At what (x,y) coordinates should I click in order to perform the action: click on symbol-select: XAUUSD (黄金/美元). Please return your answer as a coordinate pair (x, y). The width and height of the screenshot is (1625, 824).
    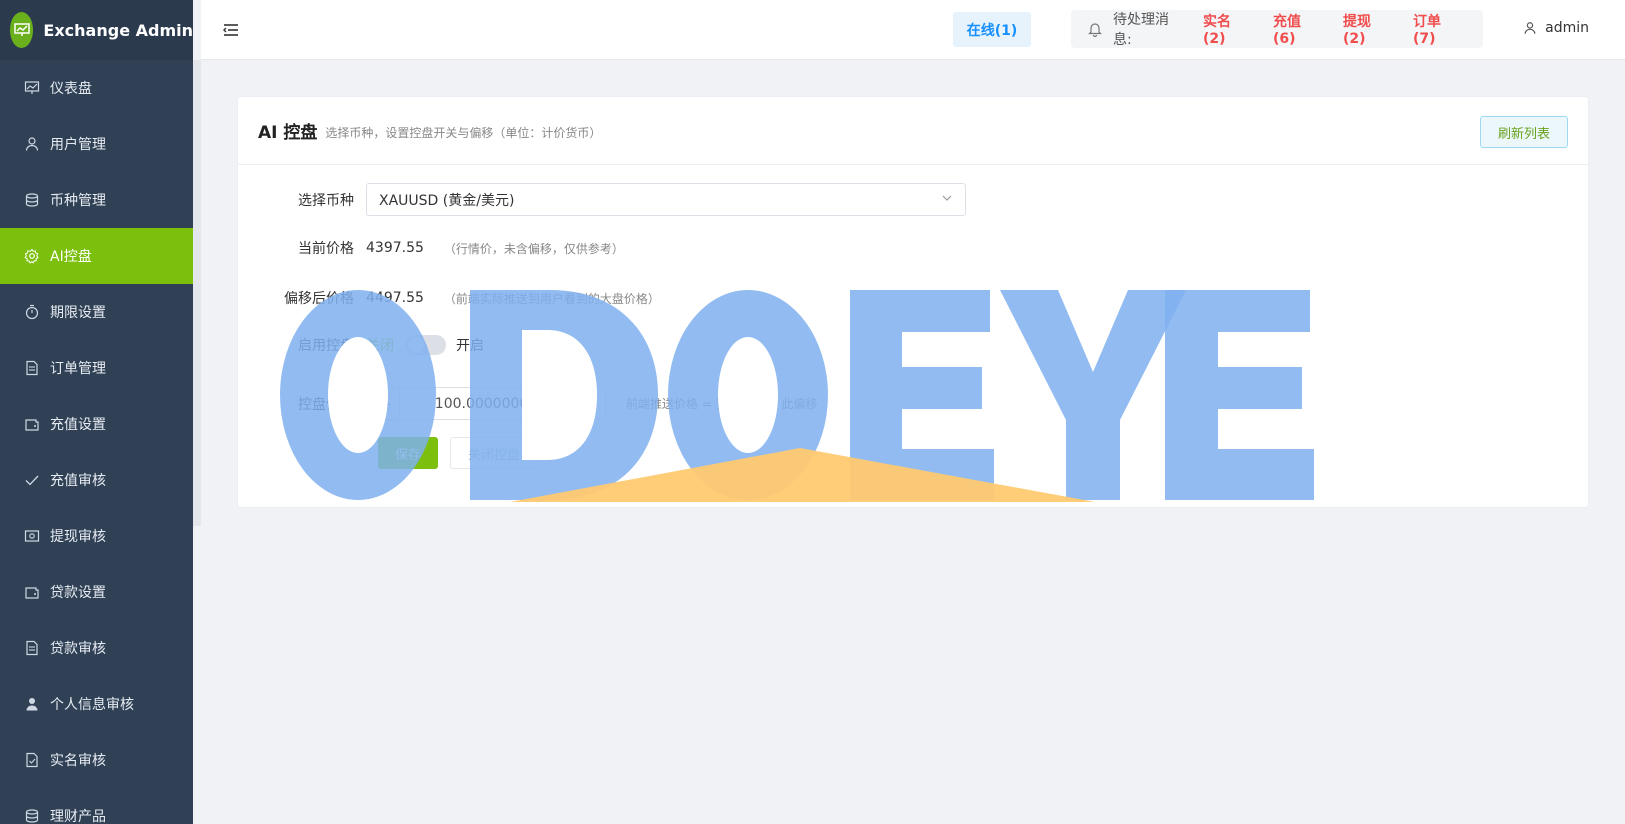
    Looking at the image, I should click on (666, 199).